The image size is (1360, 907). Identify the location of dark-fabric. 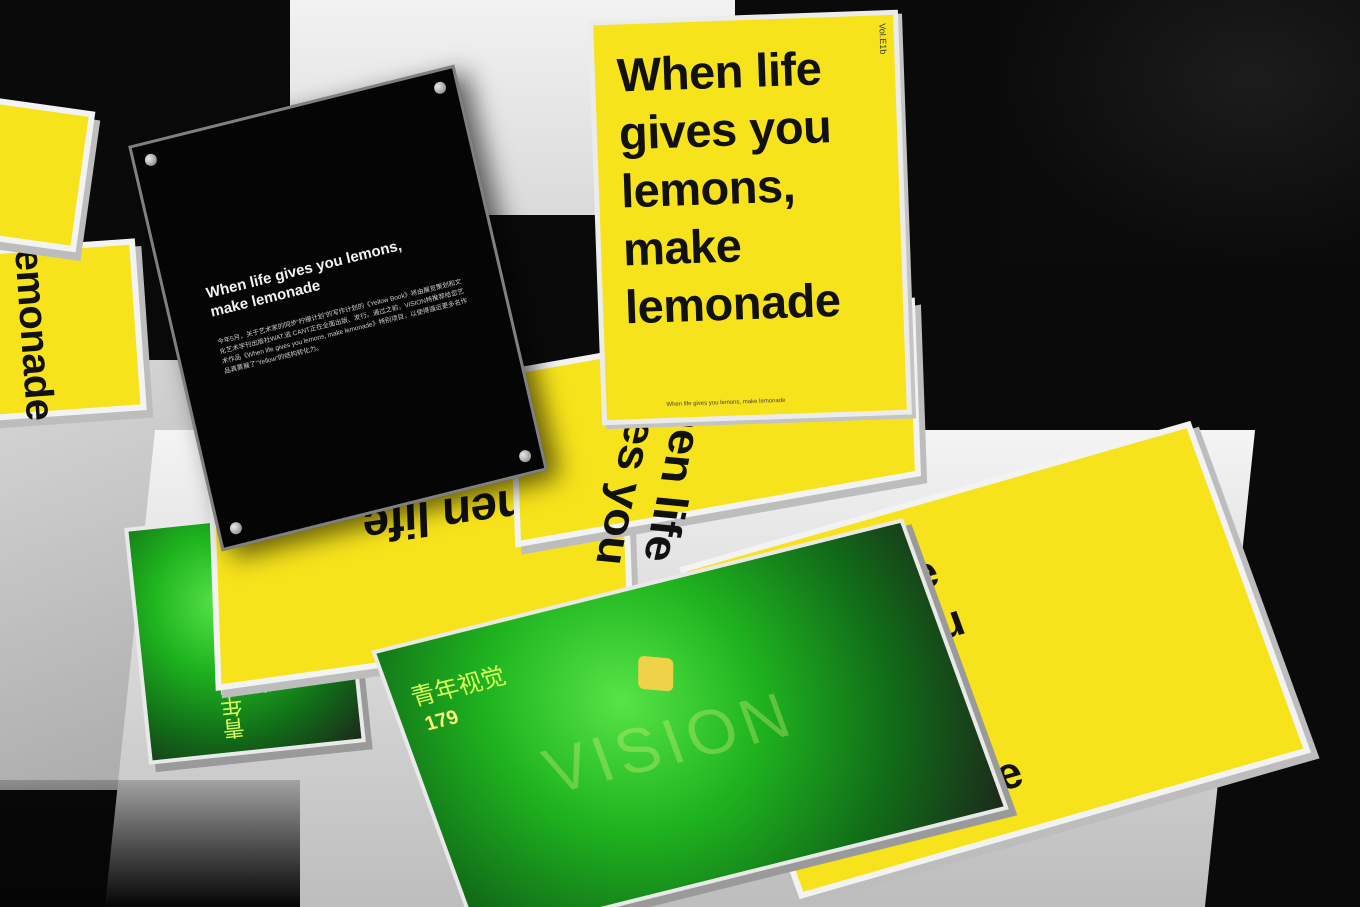
(1180, 130).